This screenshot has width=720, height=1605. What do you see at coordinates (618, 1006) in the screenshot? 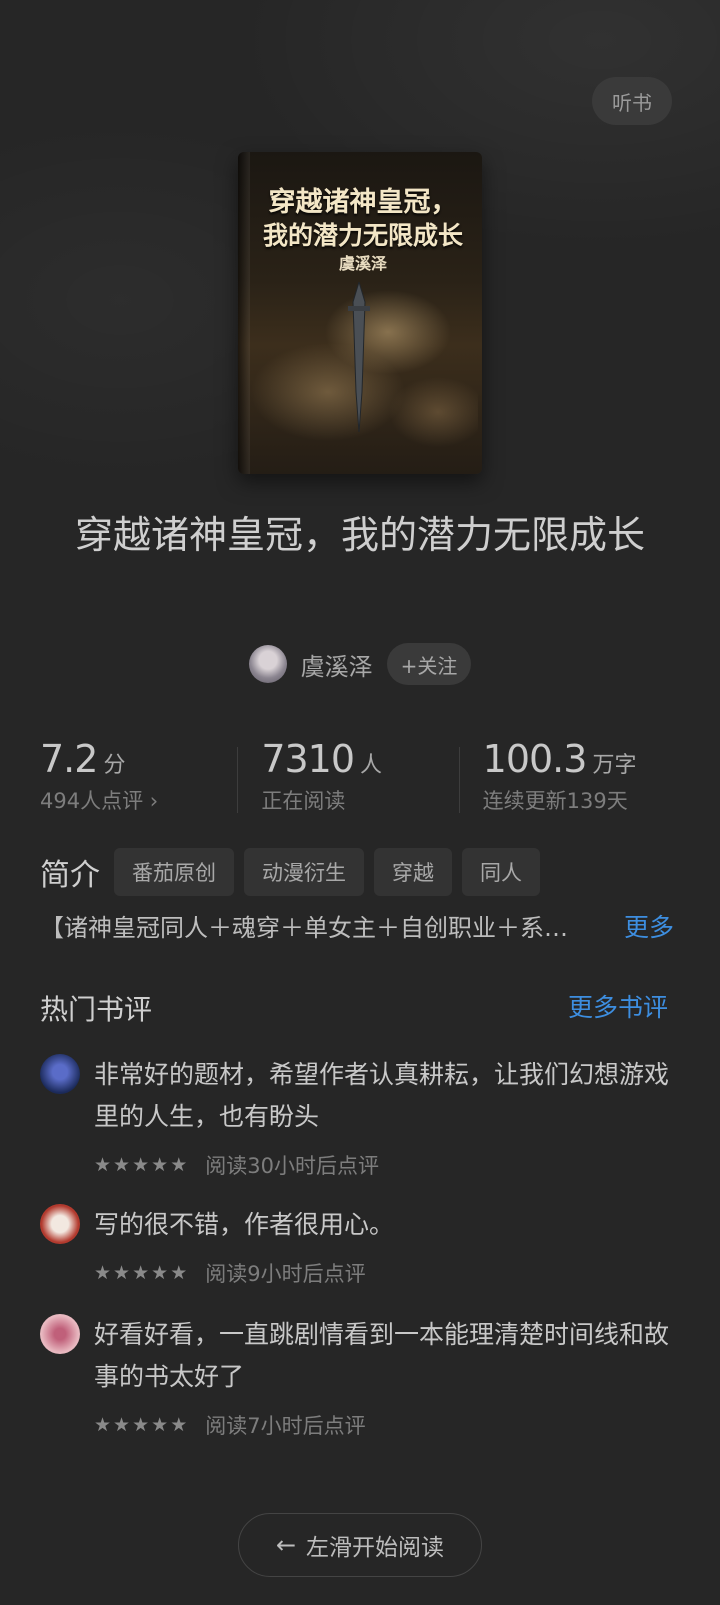
I see `more-reviews-link: 更多书评` at bounding box center [618, 1006].